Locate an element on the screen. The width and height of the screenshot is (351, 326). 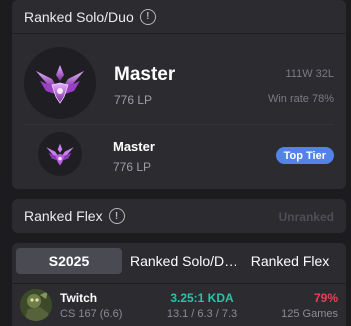
master-emblem-icon is located at coordinates (60, 83).